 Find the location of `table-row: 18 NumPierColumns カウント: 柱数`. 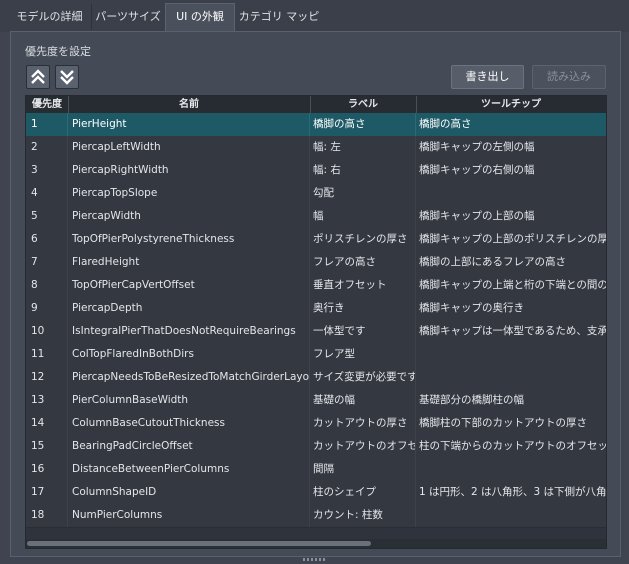

table-row: 18 NumPierColumns カウント: 柱数 is located at coordinates (316, 516).